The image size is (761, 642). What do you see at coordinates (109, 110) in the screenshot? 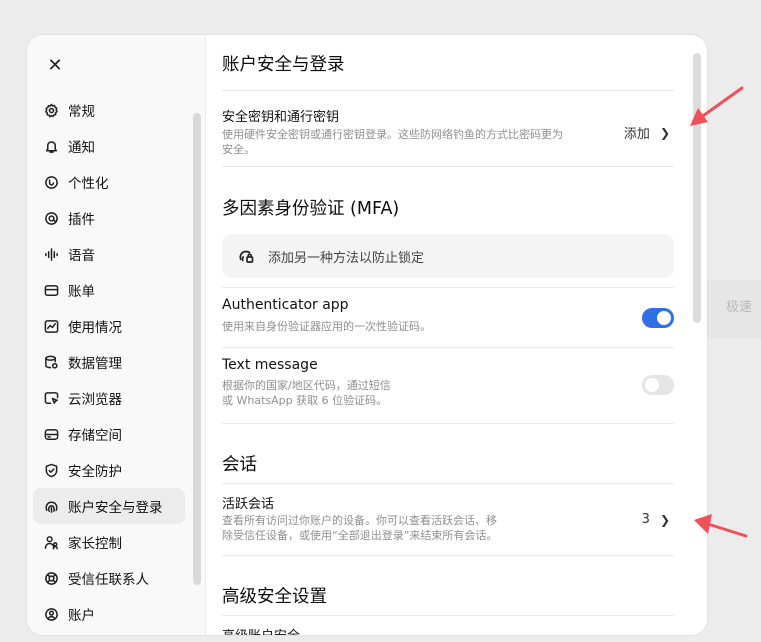
I see `sidebar-item-general: 常规` at bounding box center [109, 110].